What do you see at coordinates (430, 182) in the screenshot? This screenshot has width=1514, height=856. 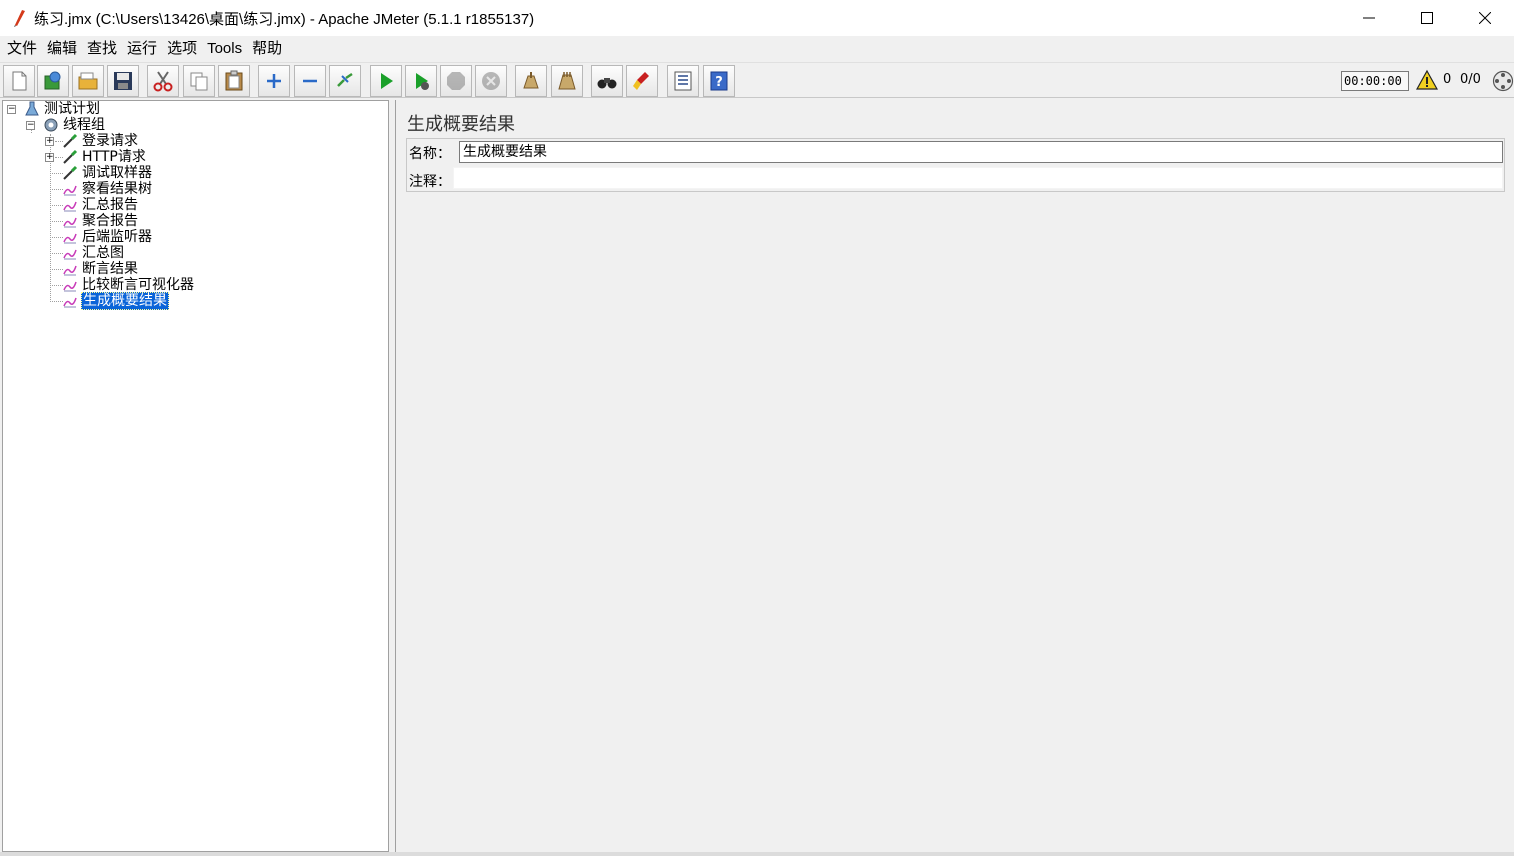 I see `comment-label: 注释：` at bounding box center [430, 182].